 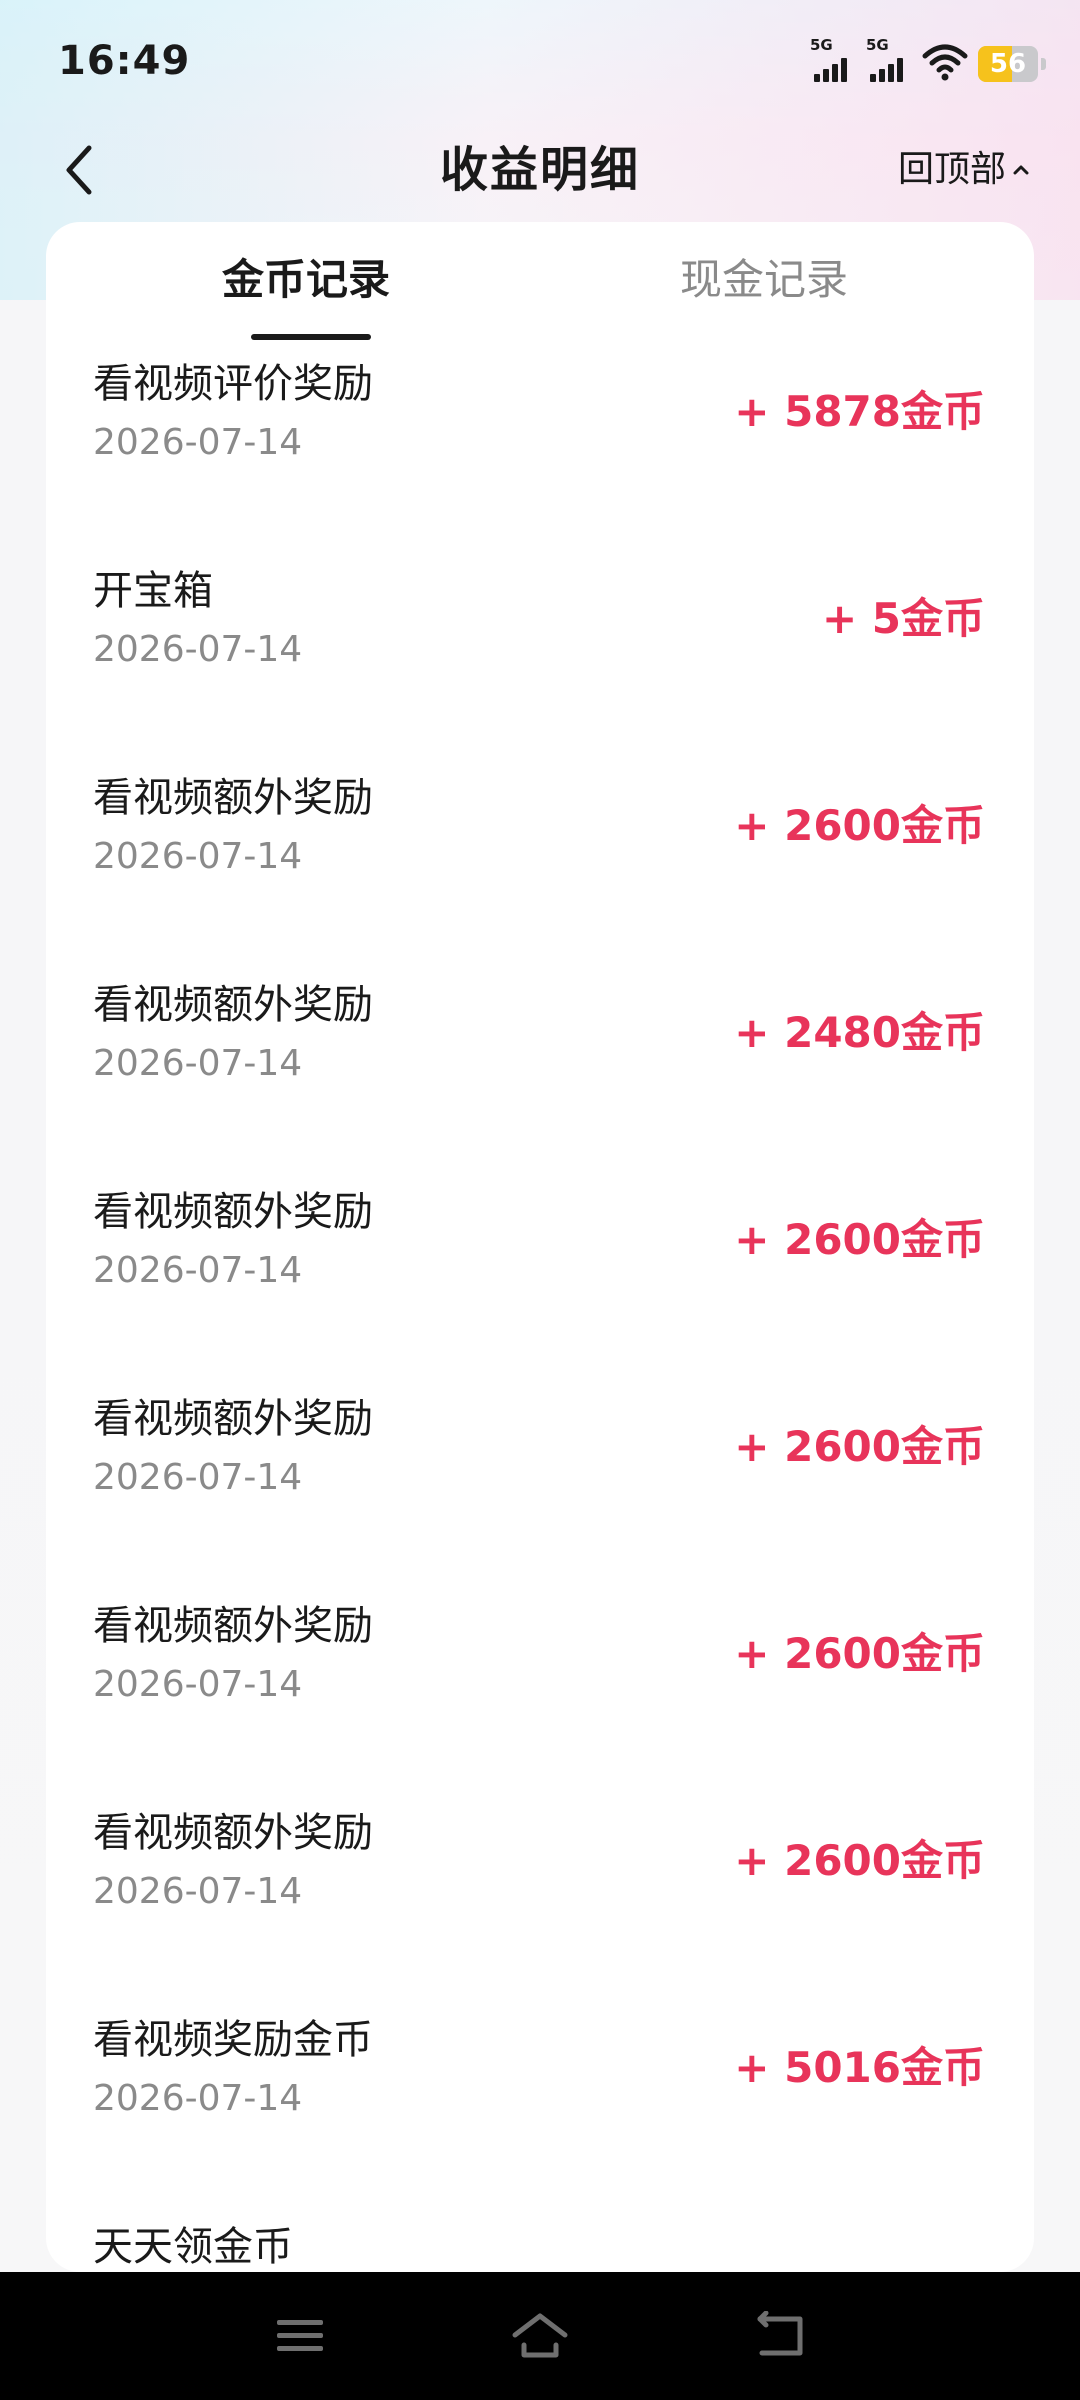 What do you see at coordinates (233, 2040) in the screenshot?
I see `record-title: 看视频奖励金币` at bounding box center [233, 2040].